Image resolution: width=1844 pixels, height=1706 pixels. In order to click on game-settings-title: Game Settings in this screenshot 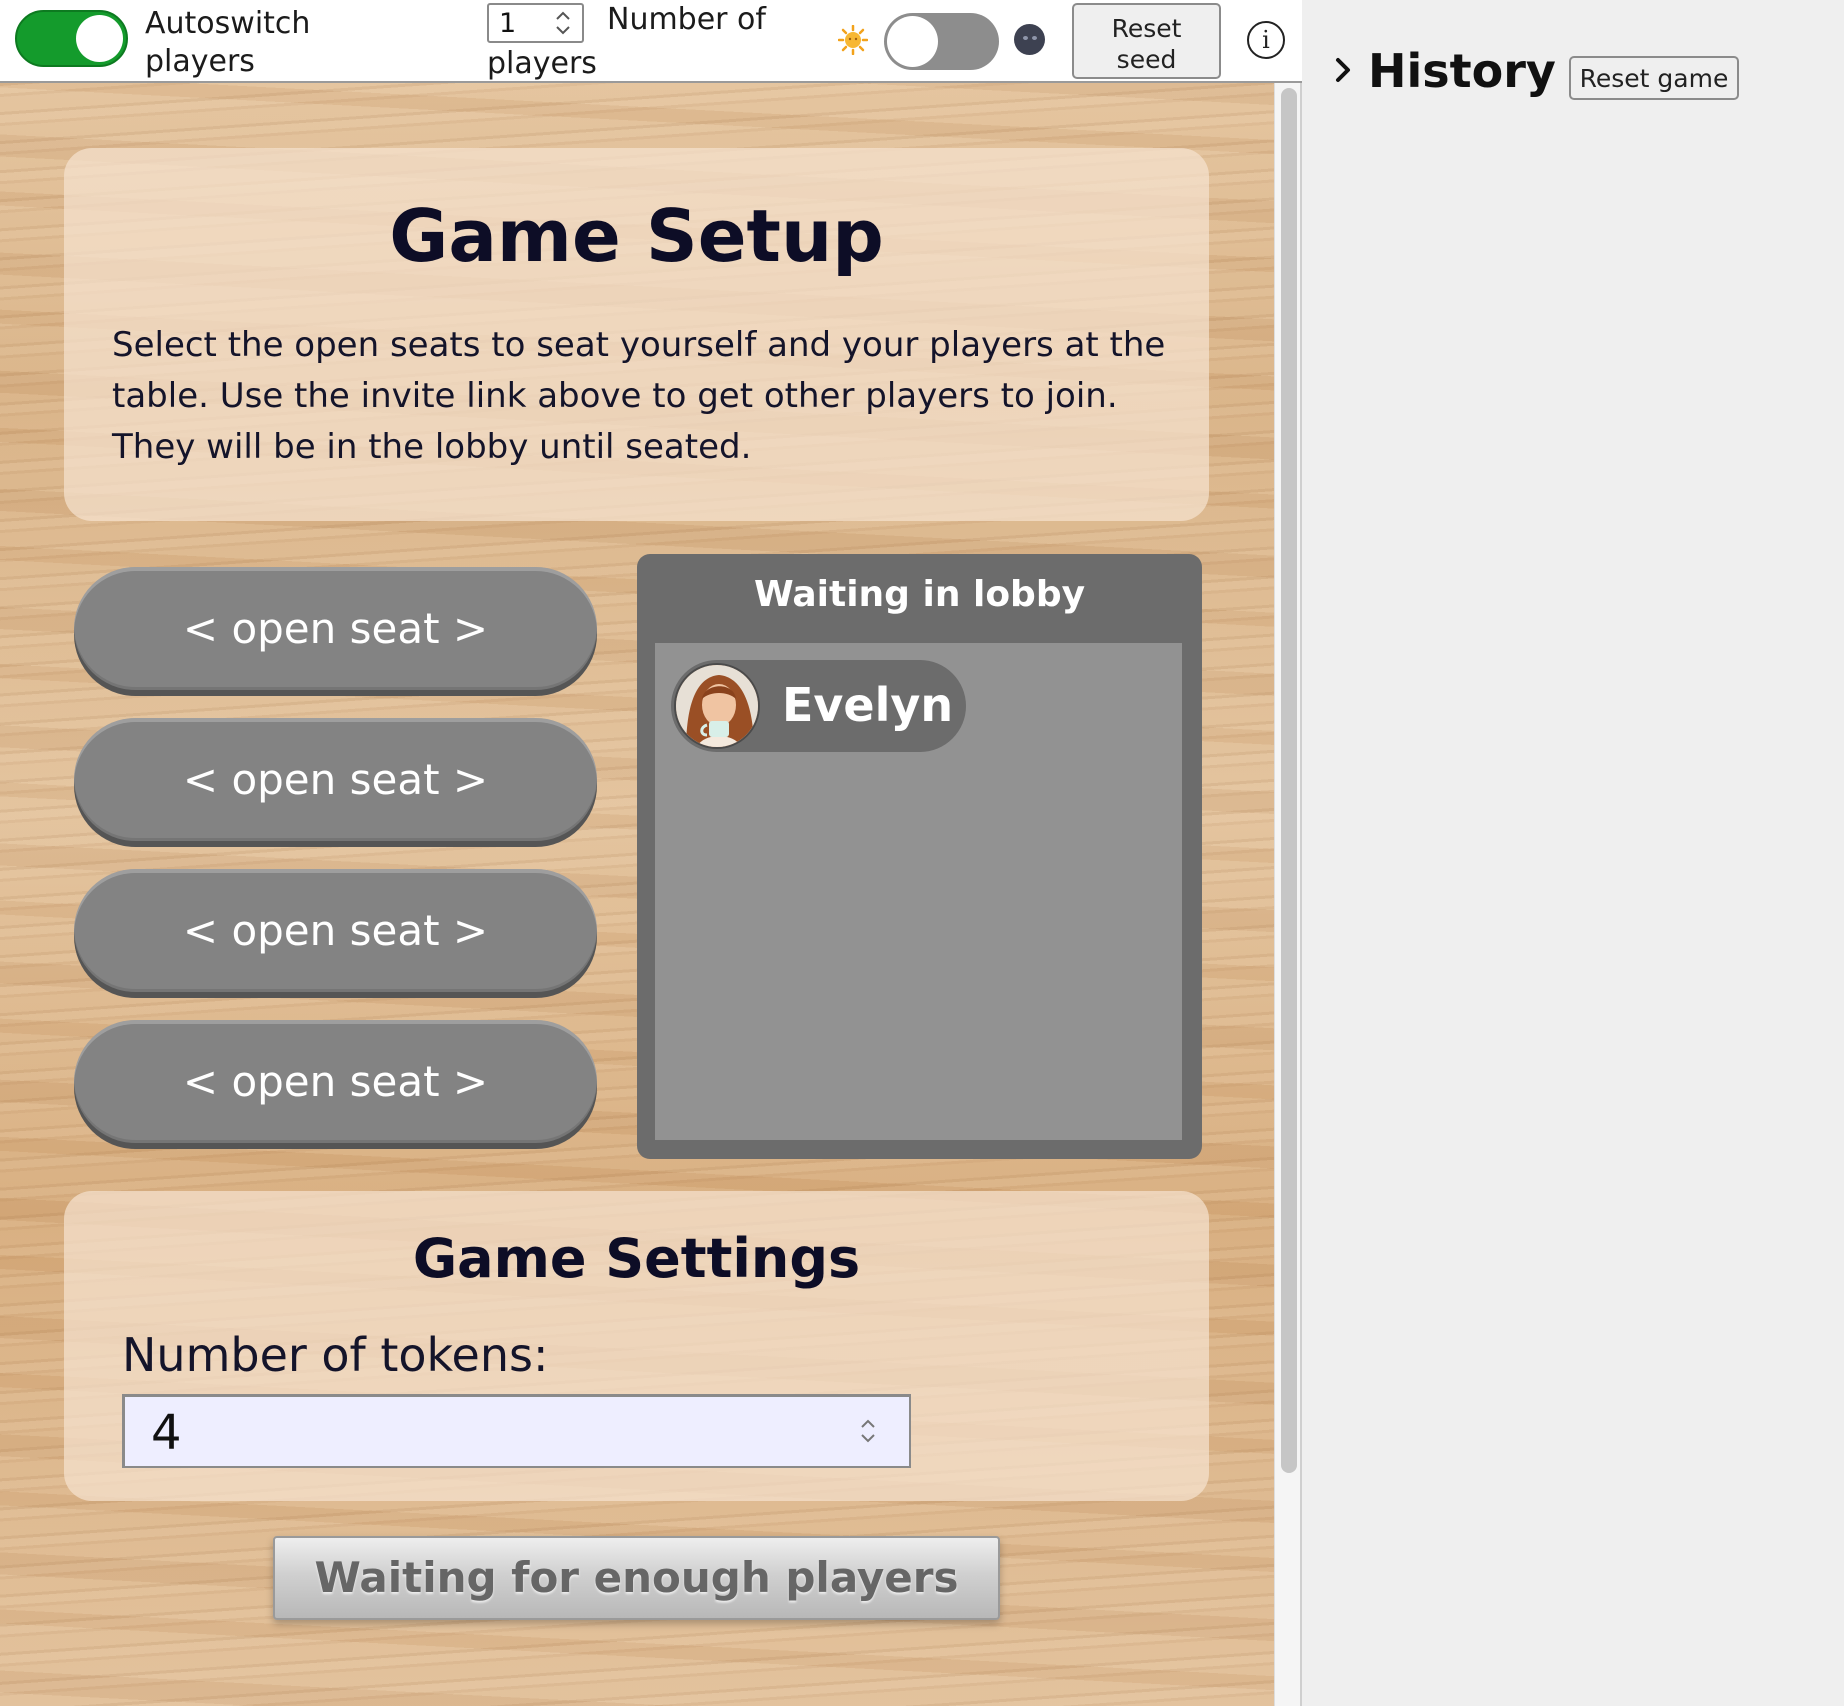, I will do `click(636, 1258)`.